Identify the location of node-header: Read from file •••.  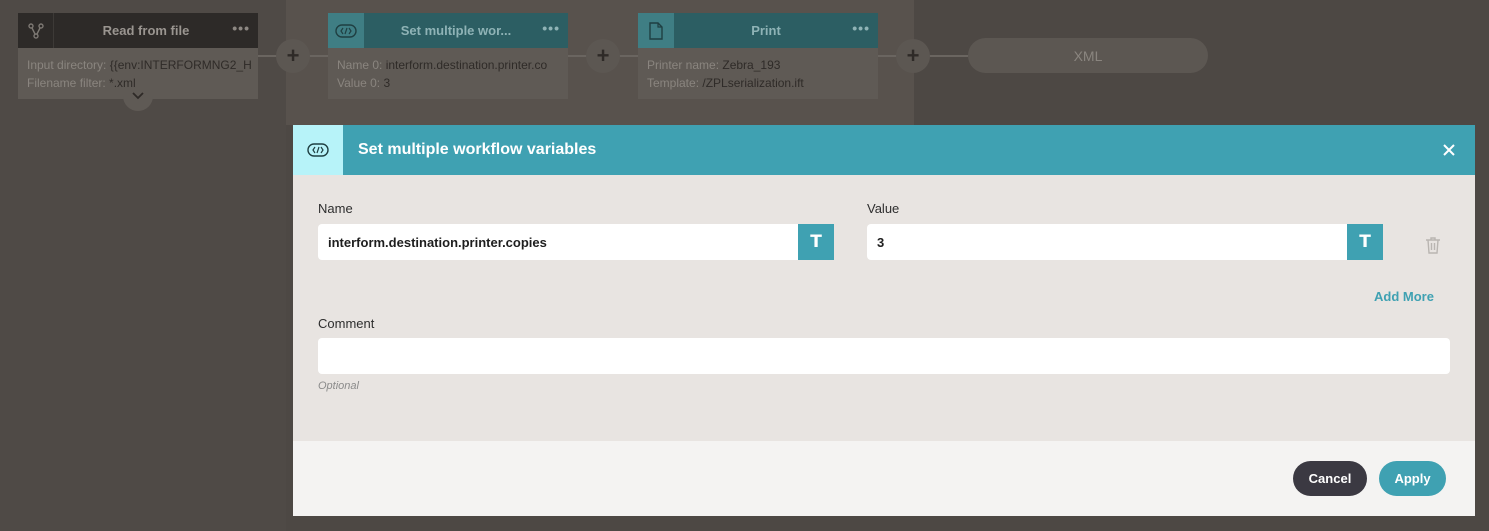
(138, 30).